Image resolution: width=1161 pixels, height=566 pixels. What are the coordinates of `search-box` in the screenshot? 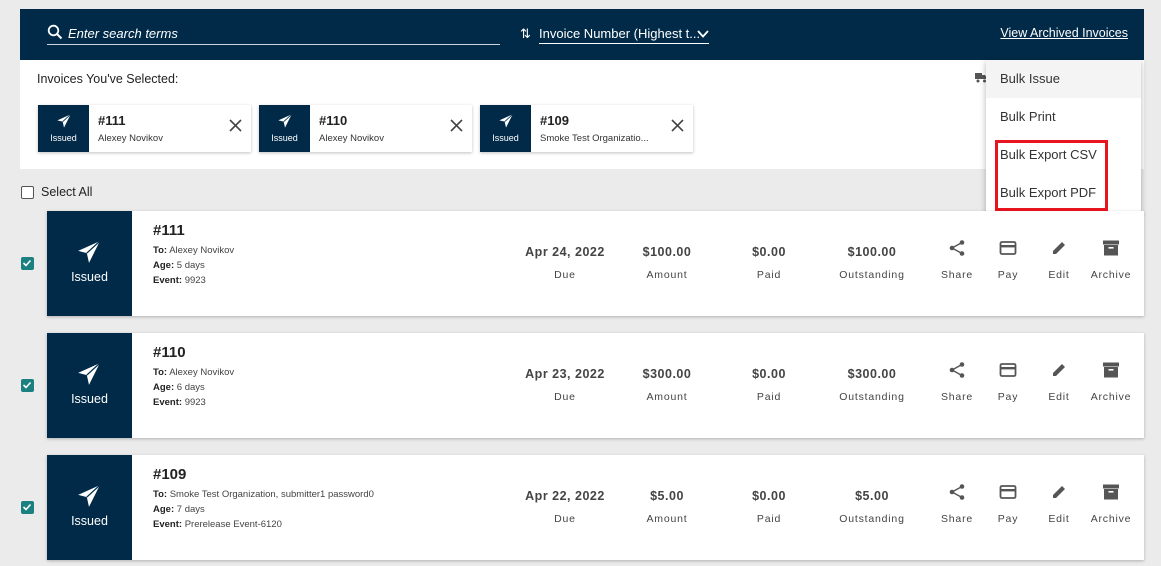 It's located at (273, 34).